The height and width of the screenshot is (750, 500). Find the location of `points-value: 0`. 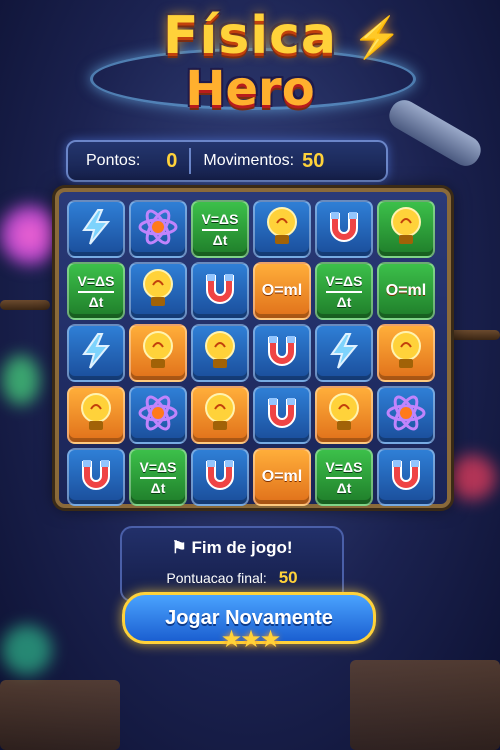

points-value: 0 is located at coordinates (172, 160).